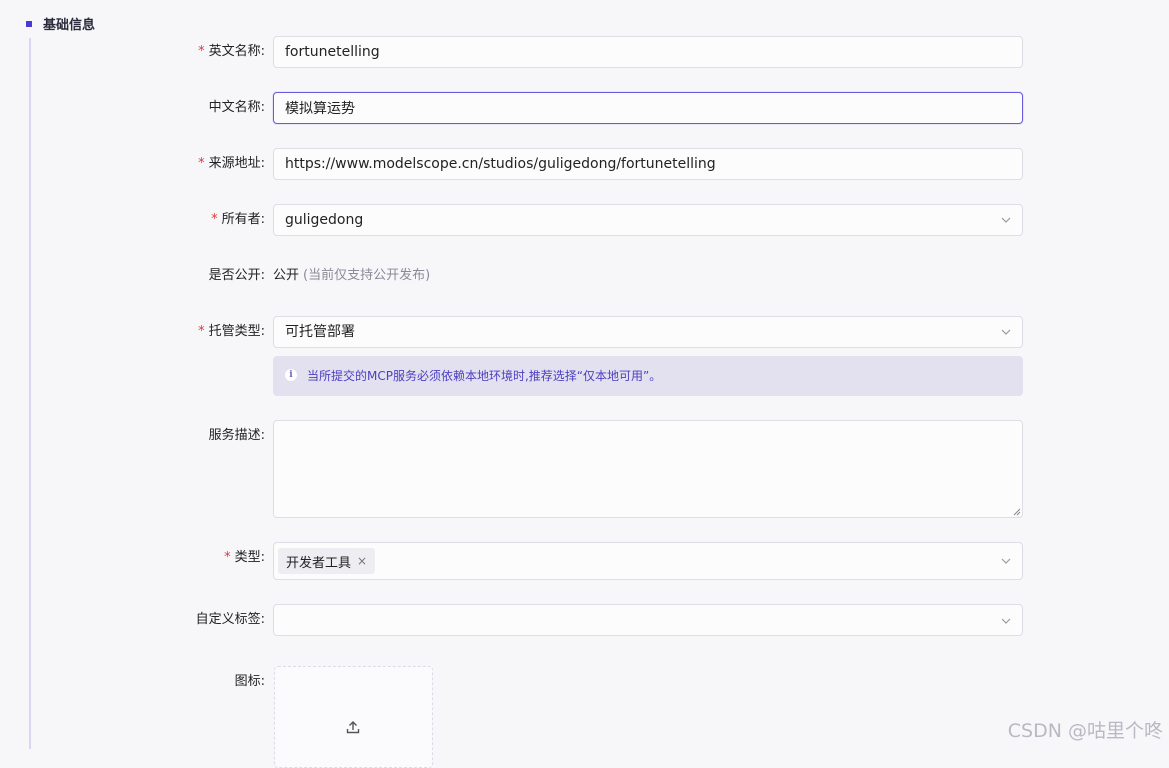  I want to click on close-icon: ×, so click(362, 561).